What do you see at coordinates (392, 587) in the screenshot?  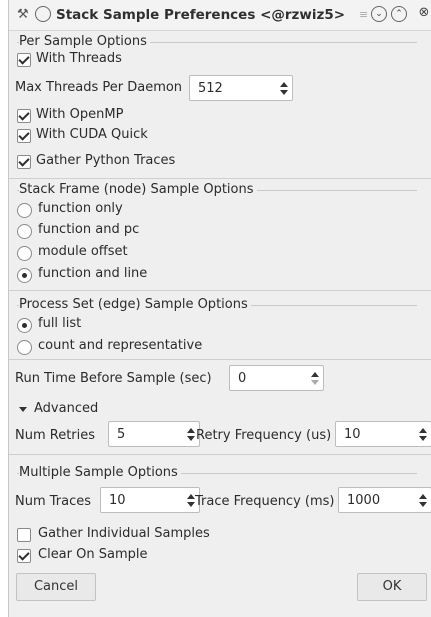 I see `ok-button: OK` at bounding box center [392, 587].